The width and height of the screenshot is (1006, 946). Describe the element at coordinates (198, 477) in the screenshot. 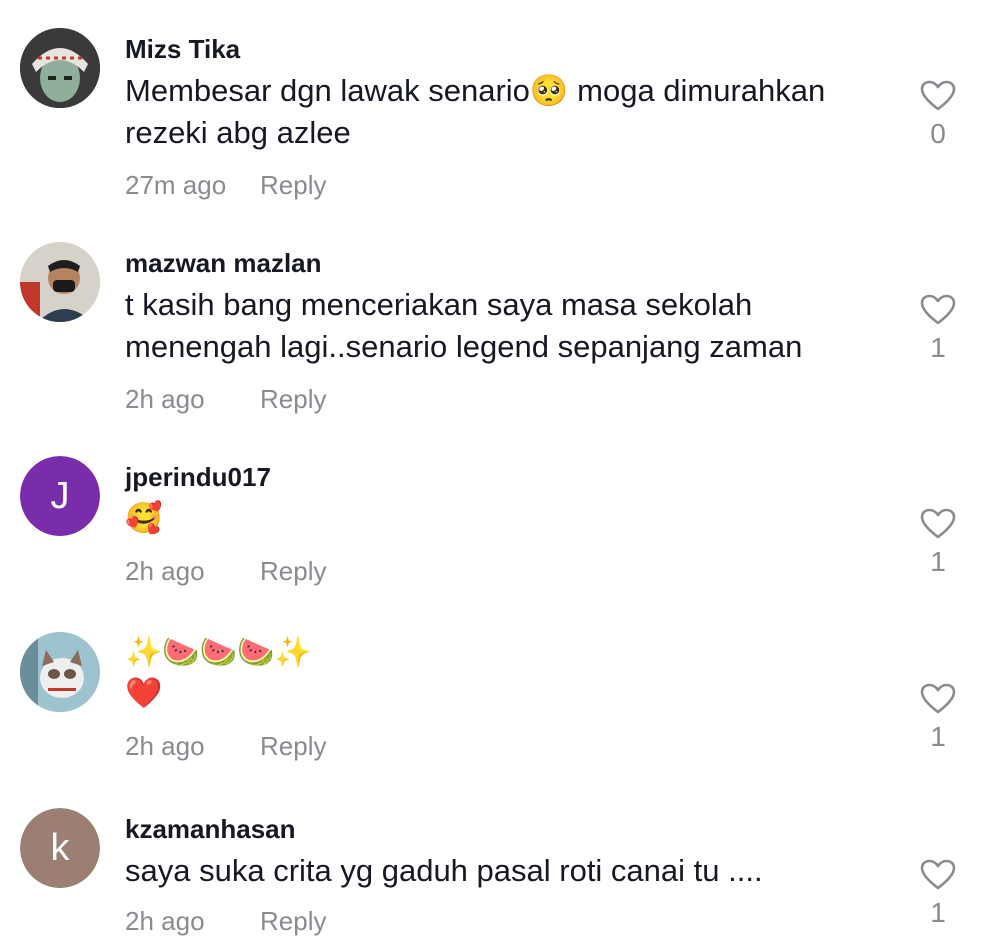

I see `username: jperindu017` at that location.